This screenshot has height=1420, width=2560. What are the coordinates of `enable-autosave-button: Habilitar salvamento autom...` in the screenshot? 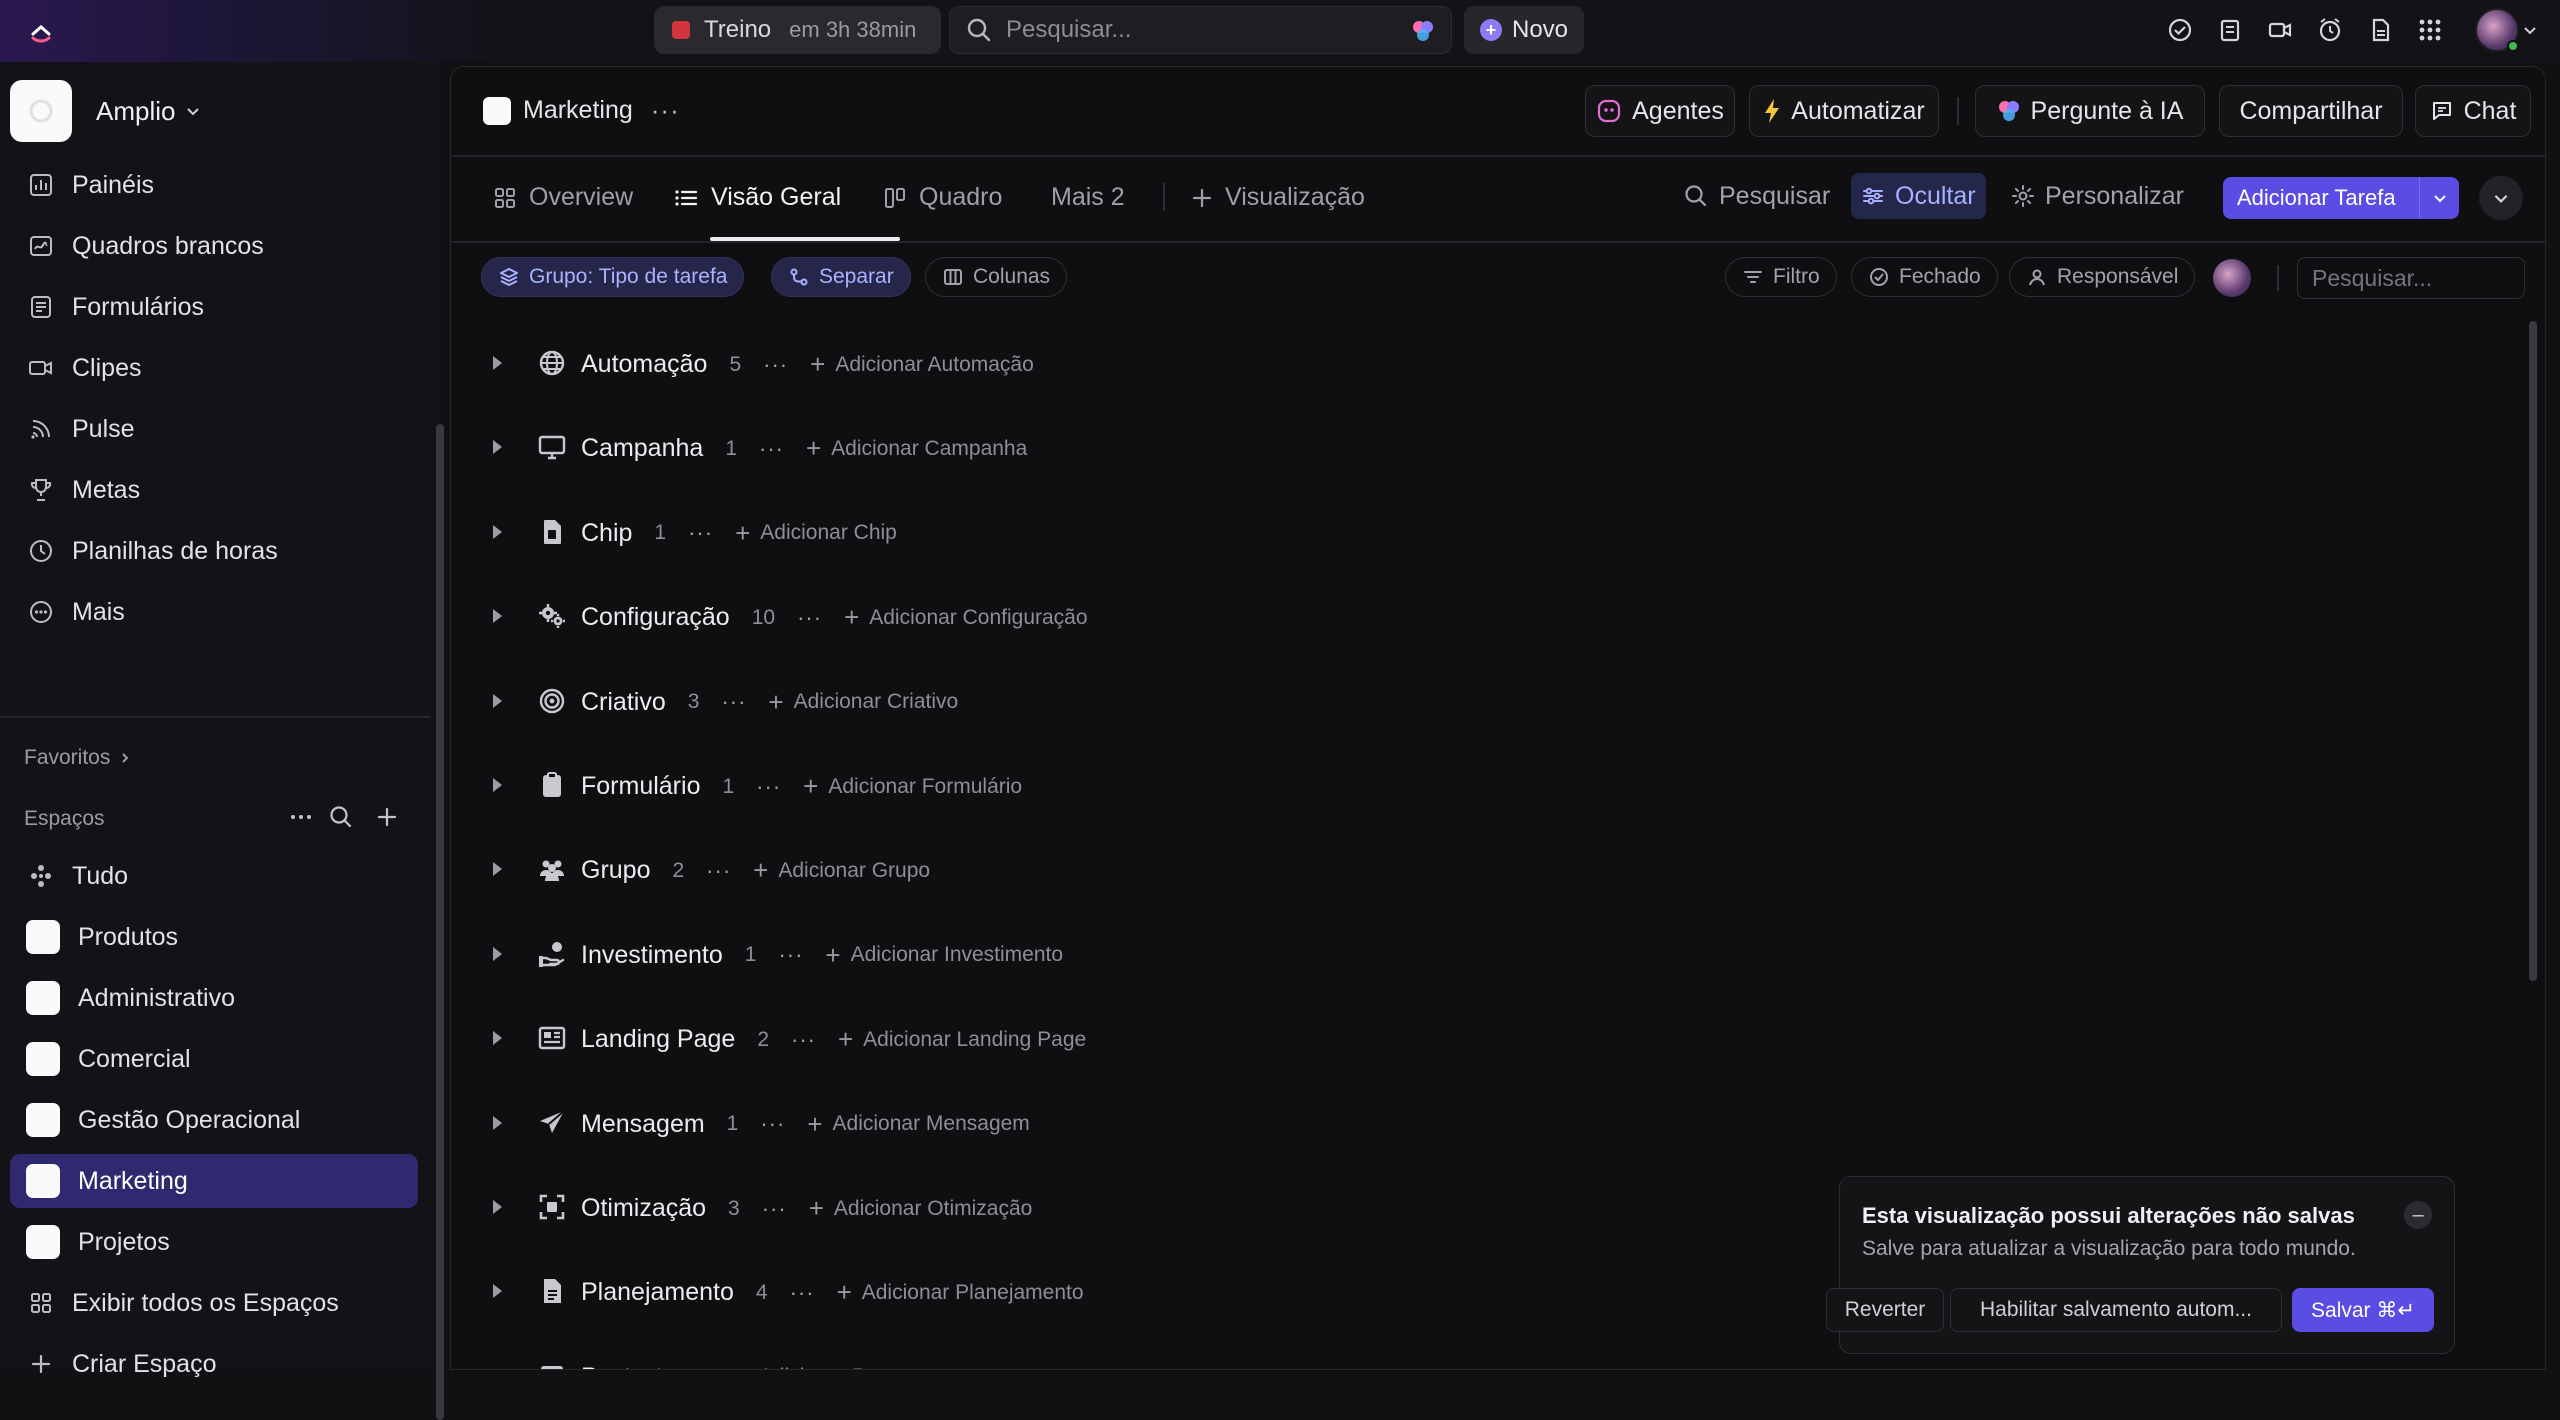 It's located at (2116, 1310).